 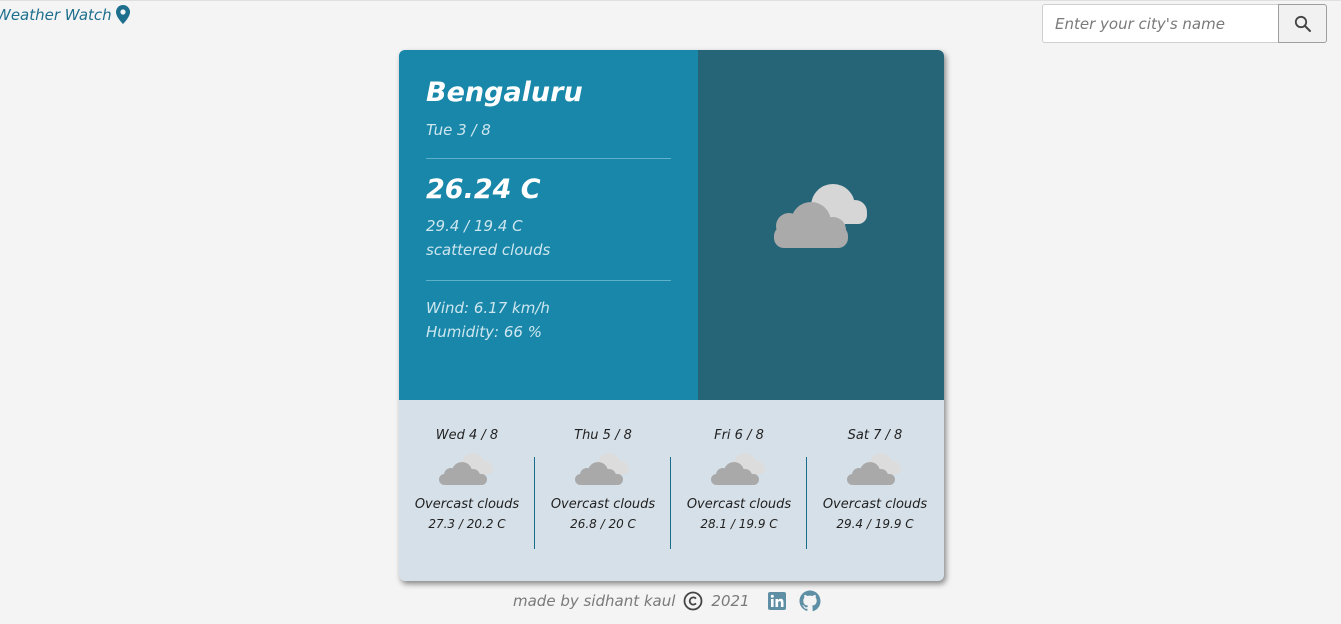 What do you see at coordinates (603, 490) in the screenshot?
I see `forecast-day: Thu 5 / 8 Overcast clouds 26.8 / 20 C` at bounding box center [603, 490].